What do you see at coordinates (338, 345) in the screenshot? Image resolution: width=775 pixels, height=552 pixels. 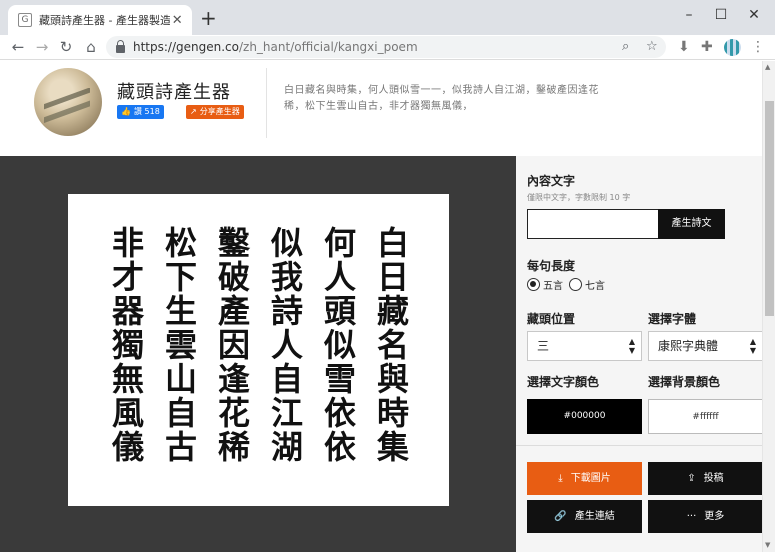 I see `poem-line: 何人頭似雪依依` at bounding box center [338, 345].